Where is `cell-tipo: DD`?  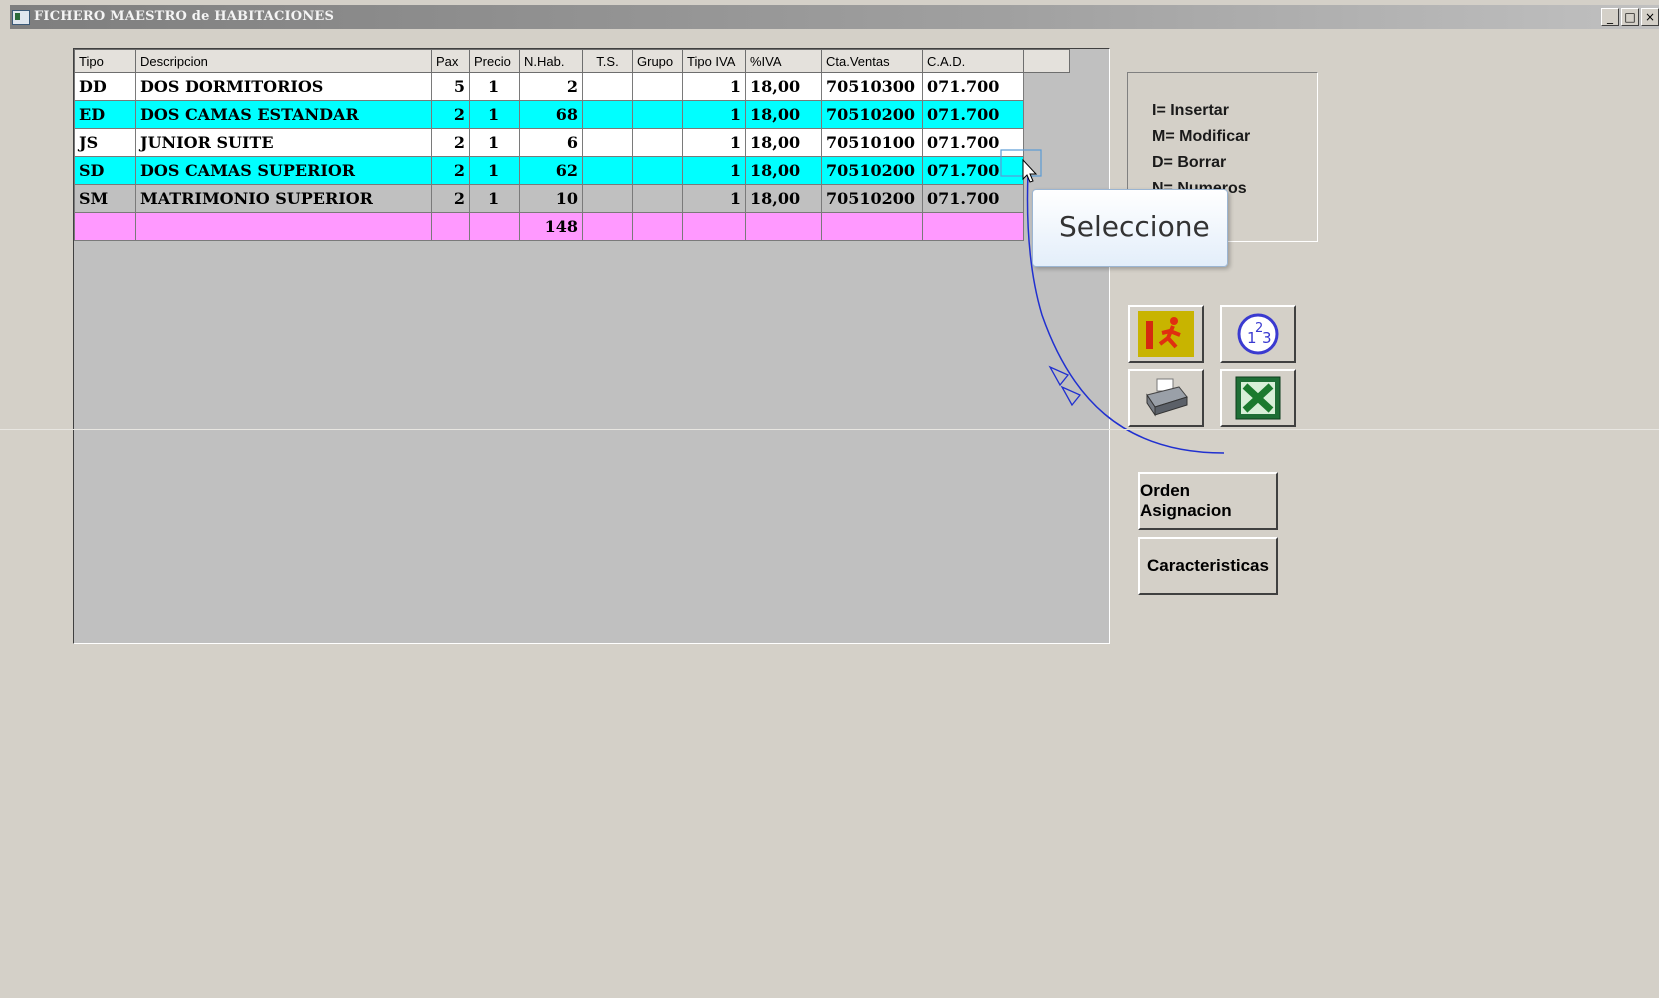
cell-tipo: DD is located at coordinates (105, 86).